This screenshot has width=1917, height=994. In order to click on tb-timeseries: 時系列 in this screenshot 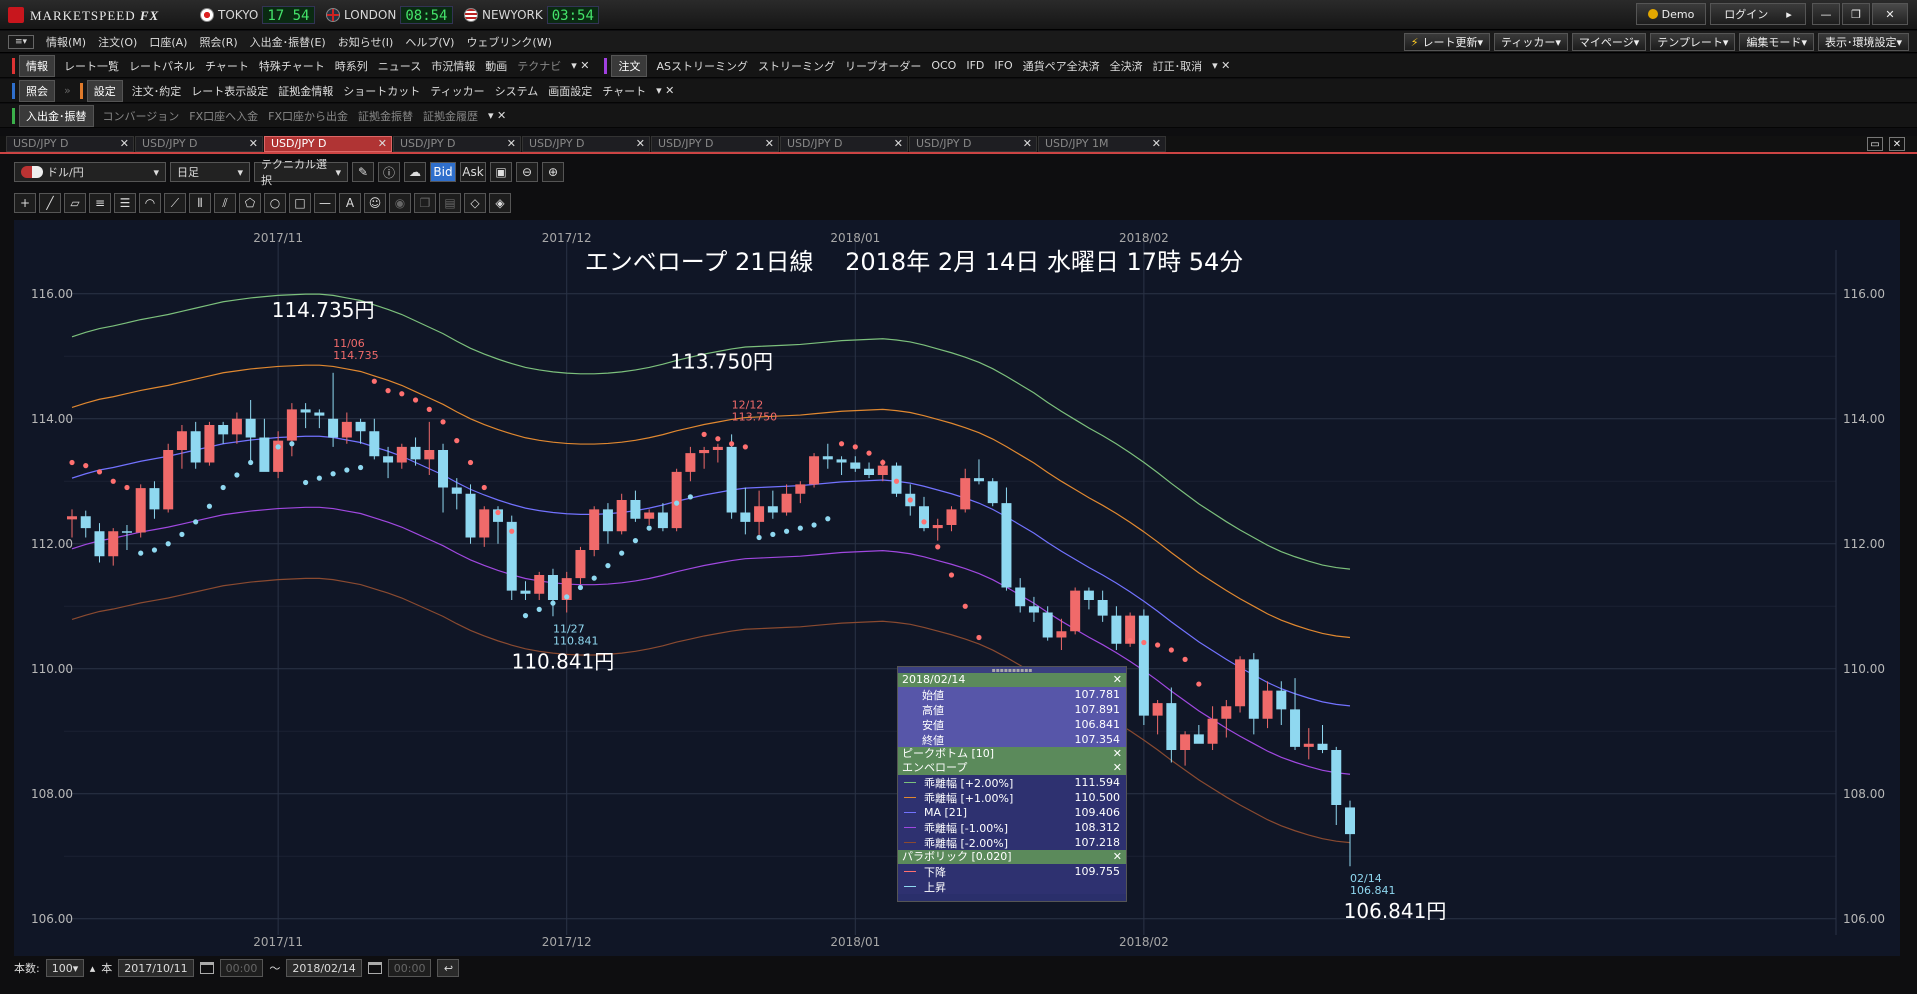, I will do `click(351, 66)`.